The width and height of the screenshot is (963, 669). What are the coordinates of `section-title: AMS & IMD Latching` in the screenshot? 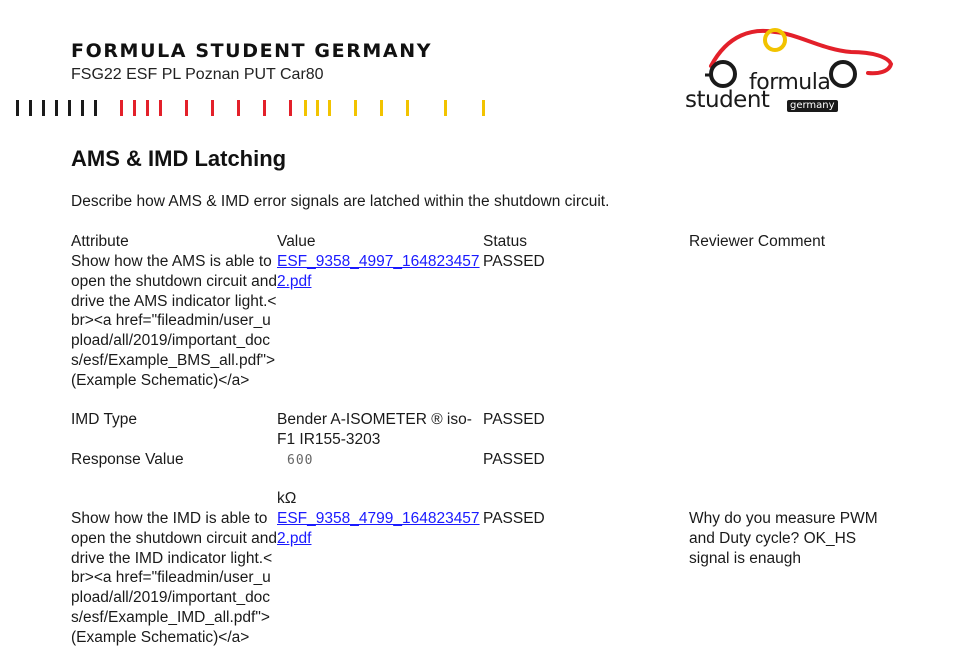 It's located at (179, 158).